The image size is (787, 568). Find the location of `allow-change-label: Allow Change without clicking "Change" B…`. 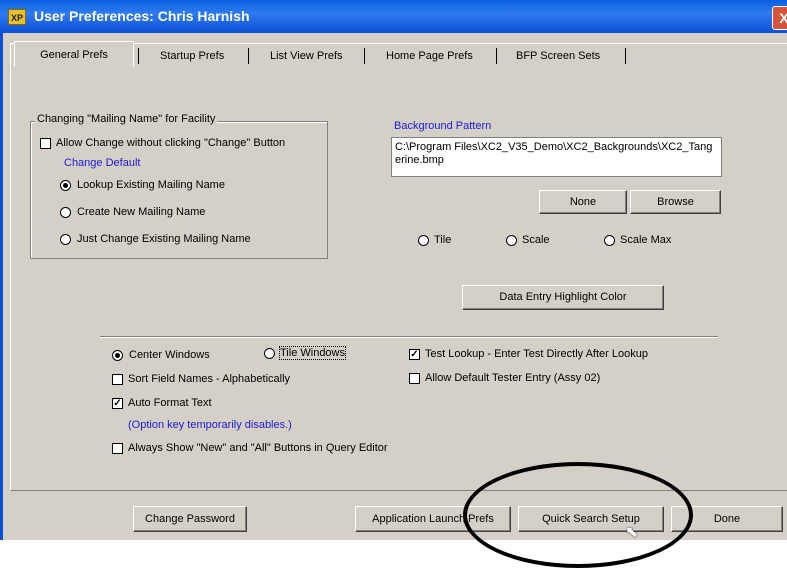

allow-change-label: Allow Change without clicking "Change" B… is located at coordinates (171, 143).